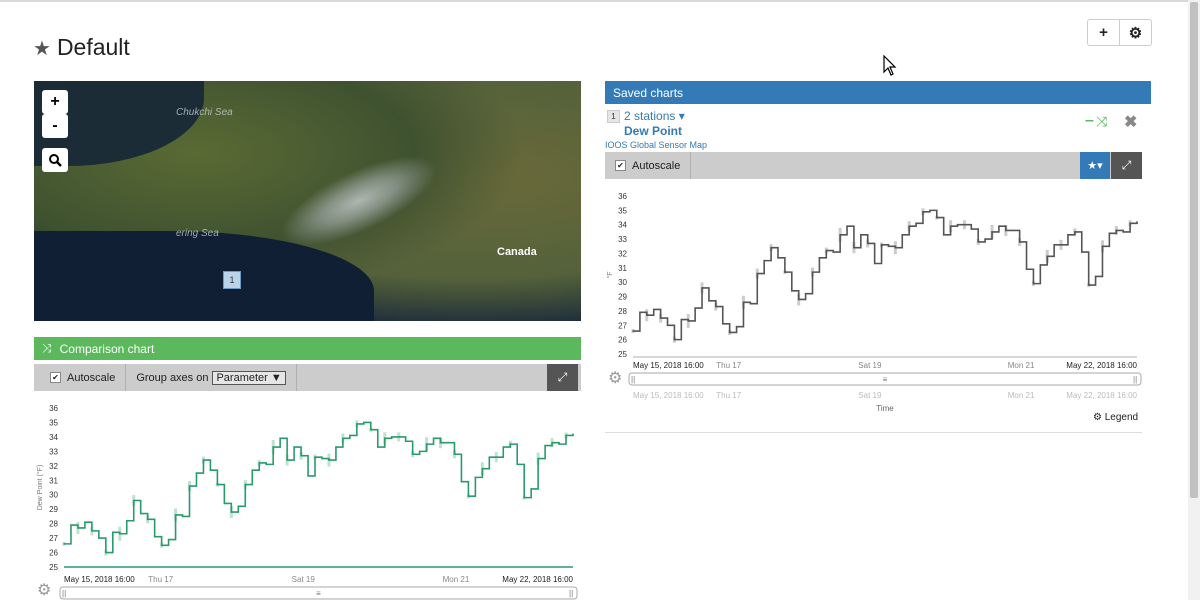 This screenshot has width=1200, height=608. I want to click on compare-shuffle-icon: ⤨, so click(1101, 121).